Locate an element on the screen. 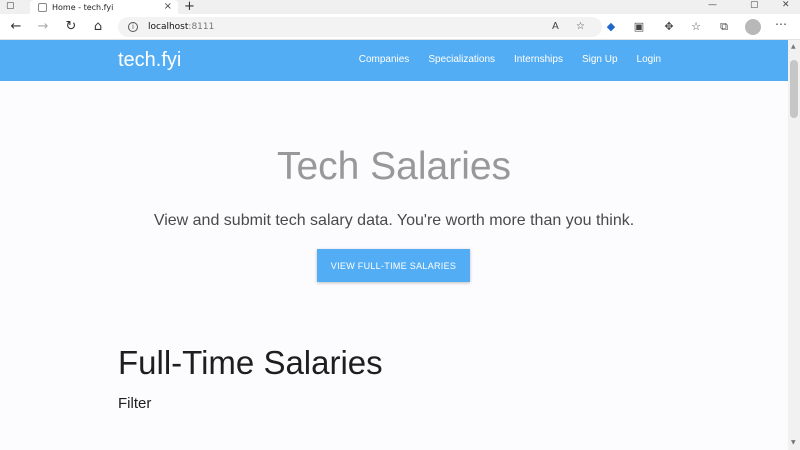  nav-link-sign-up: Sign Up is located at coordinates (600, 59).